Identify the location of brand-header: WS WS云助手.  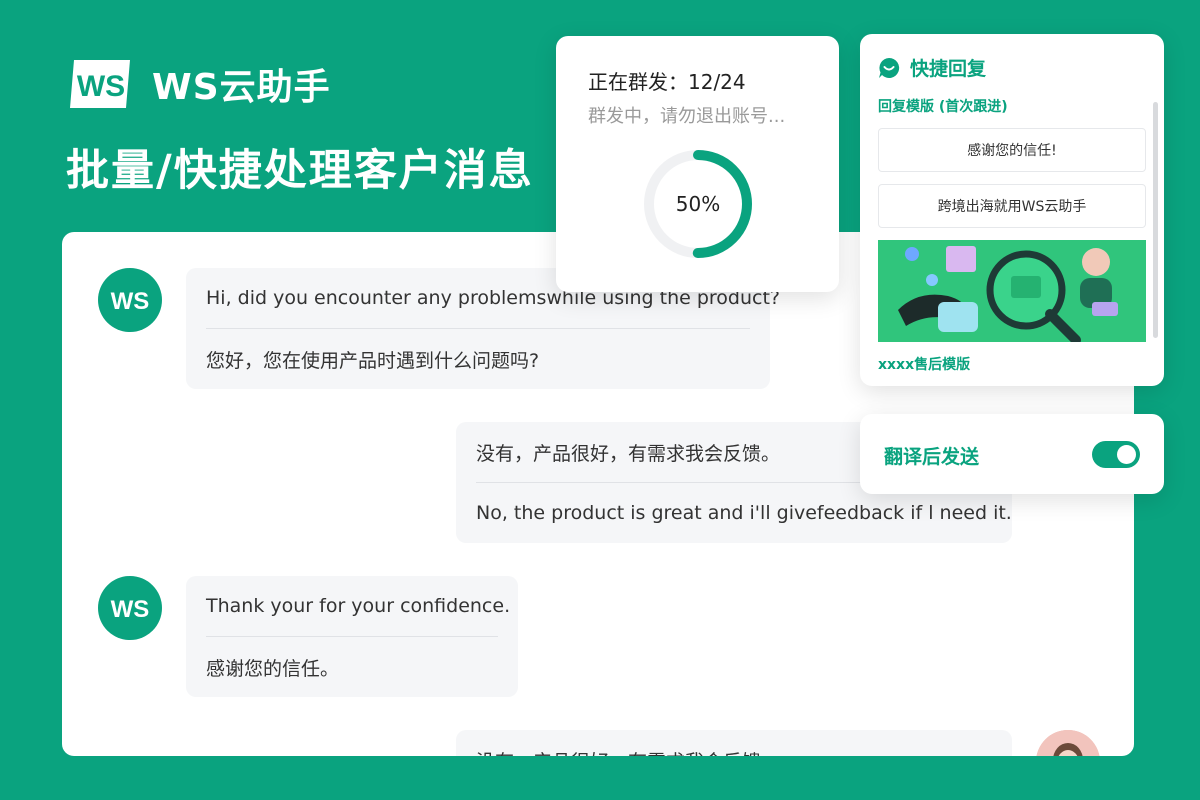
(198, 84).